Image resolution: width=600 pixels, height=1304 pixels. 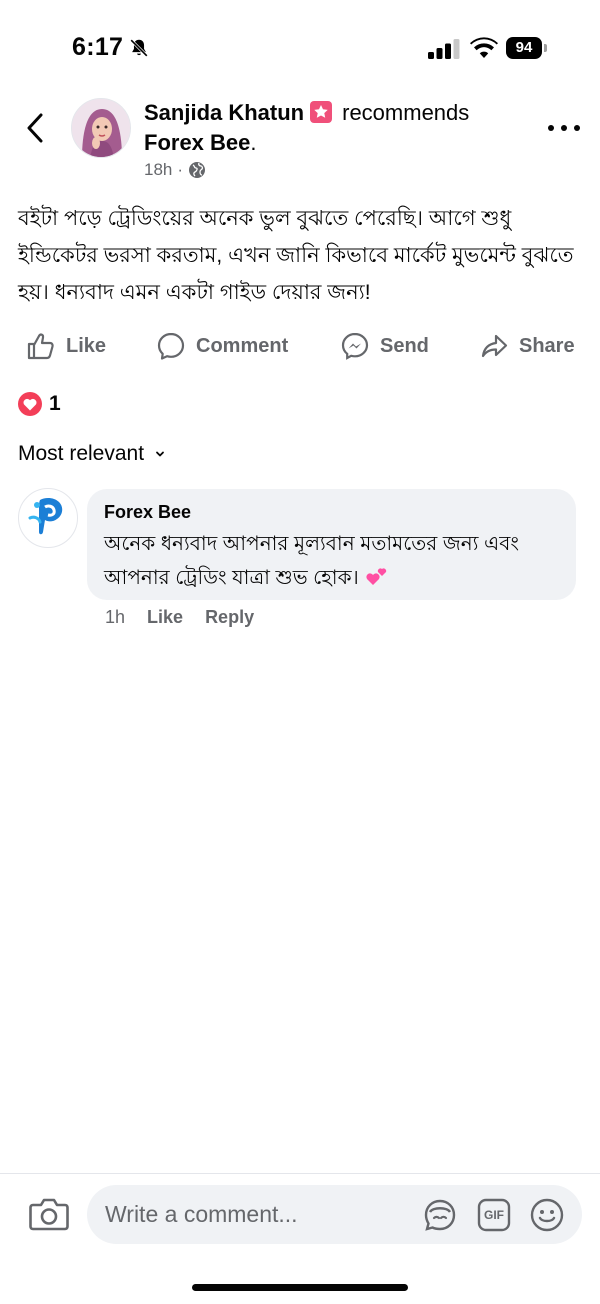 I want to click on comment-author-name: Forex Bee, so click(x=331, y=512).